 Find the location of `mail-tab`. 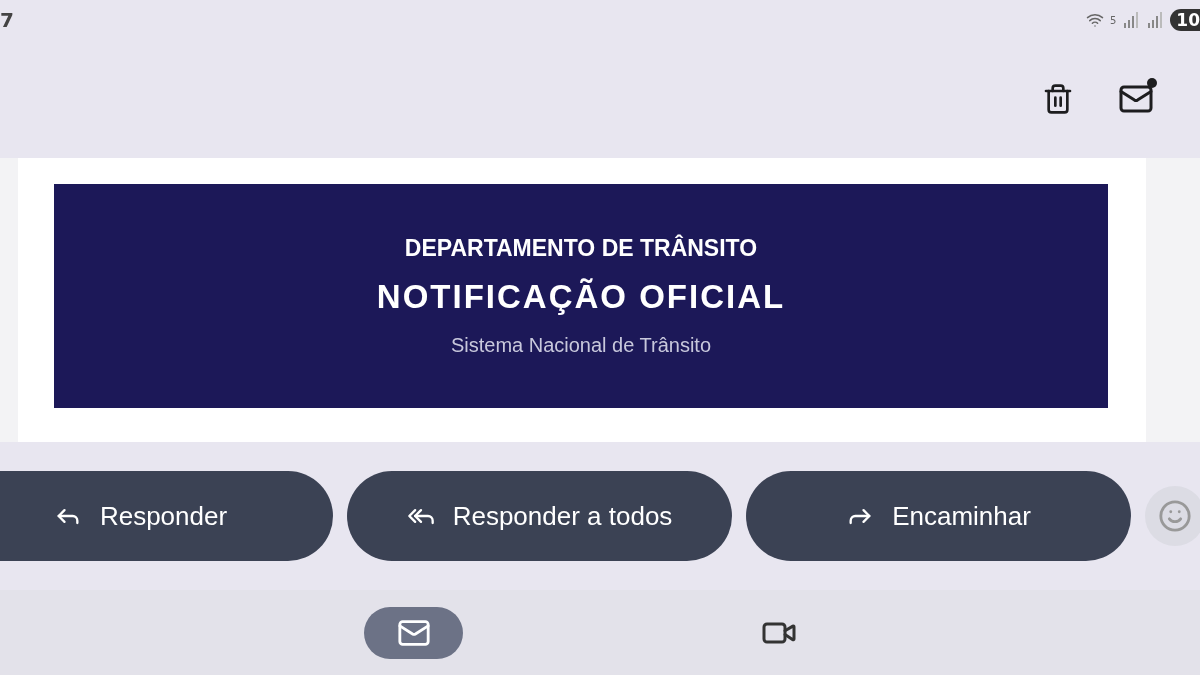

mail-tab is located at coordinates (413, 632).